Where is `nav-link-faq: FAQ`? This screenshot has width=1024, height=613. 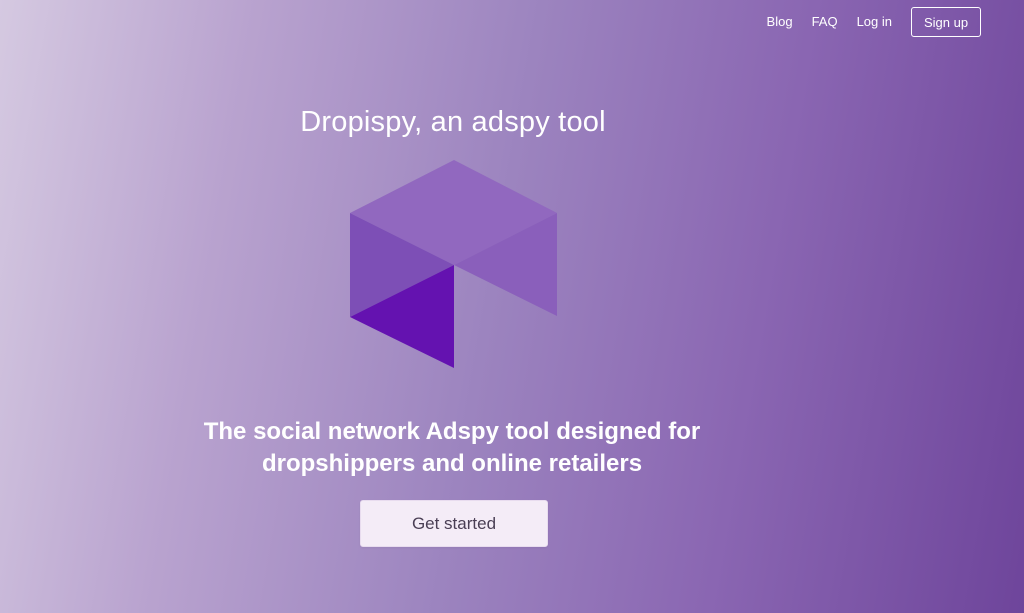
nav-link-faq: FAQ is located at coordinates (825, 22).